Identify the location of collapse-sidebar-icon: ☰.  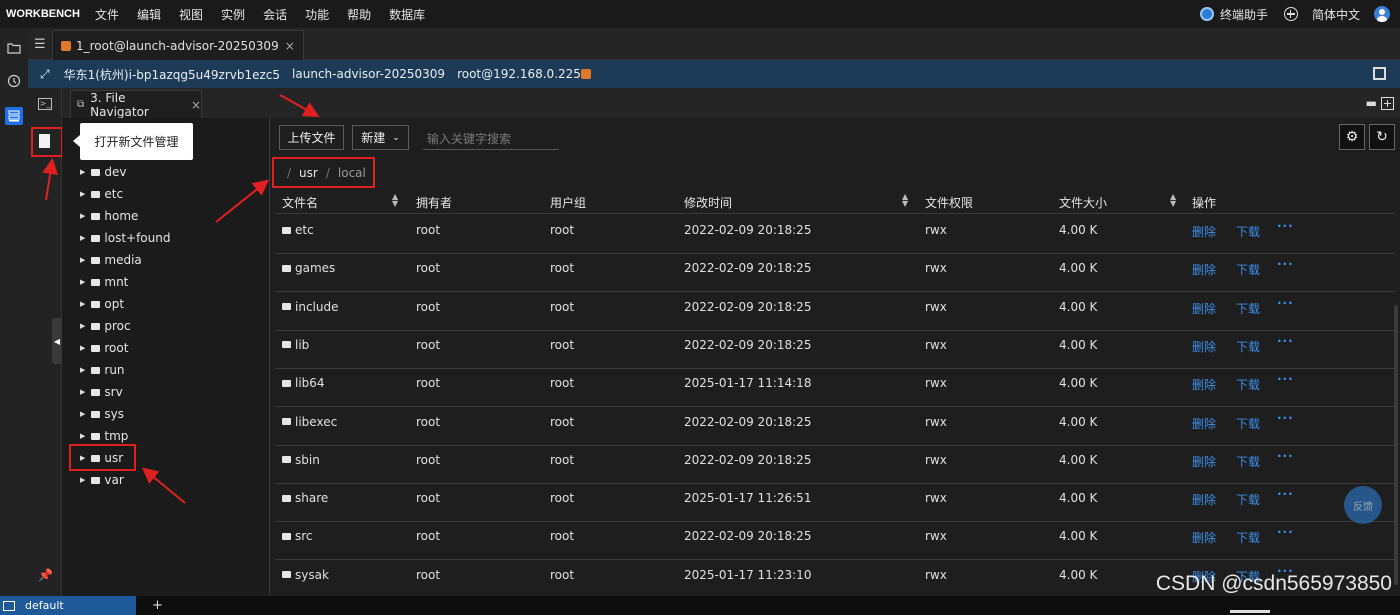
(40, 44).